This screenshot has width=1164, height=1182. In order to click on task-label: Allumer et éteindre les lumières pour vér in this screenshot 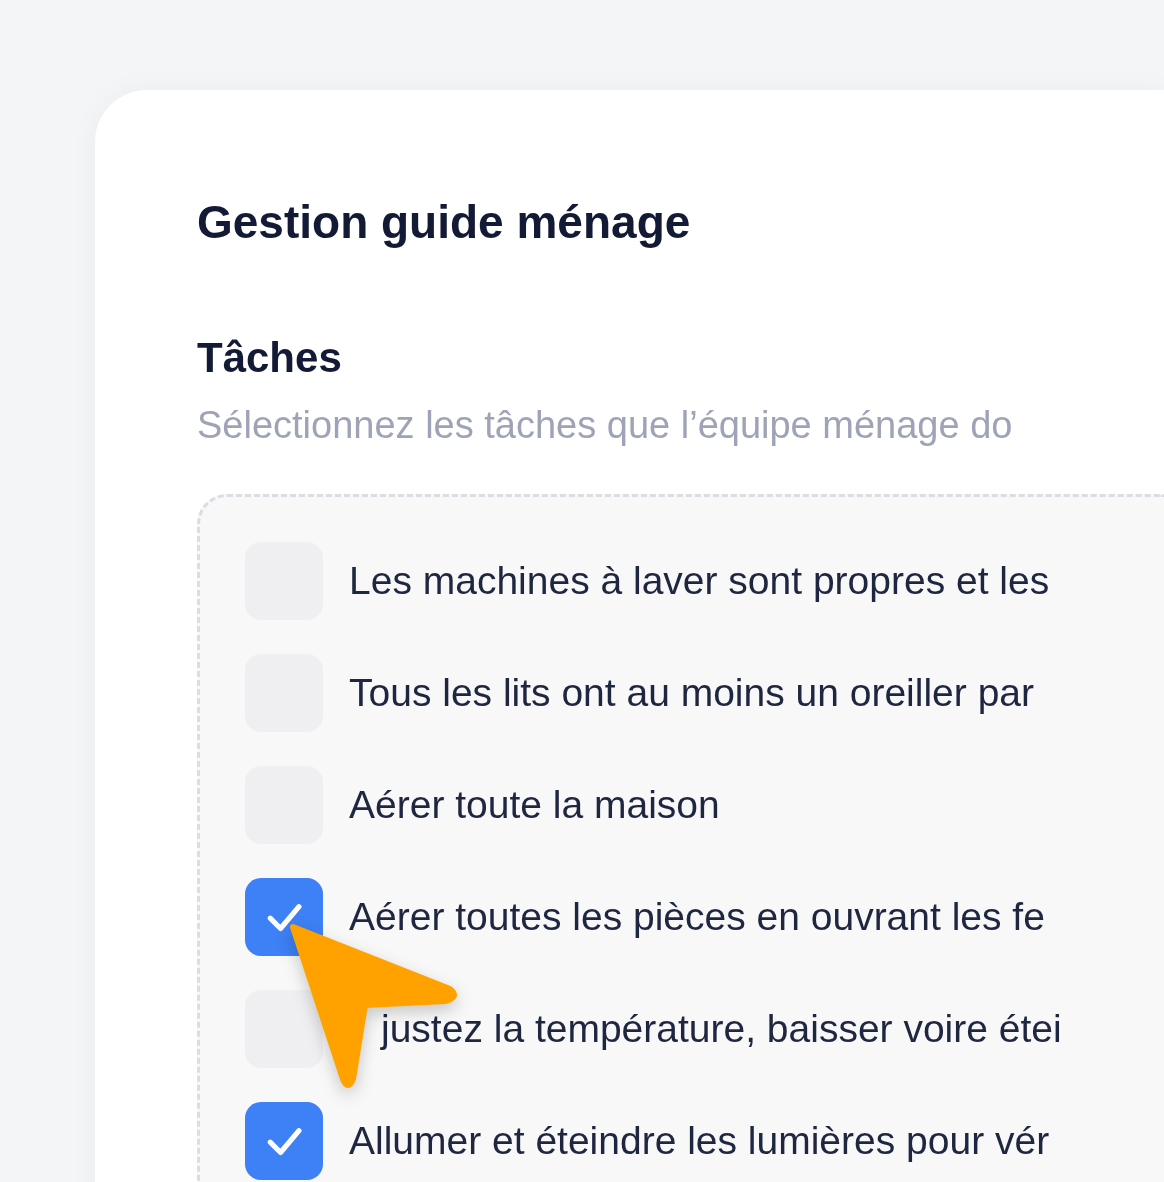, I will do `click(699, 1141)`.